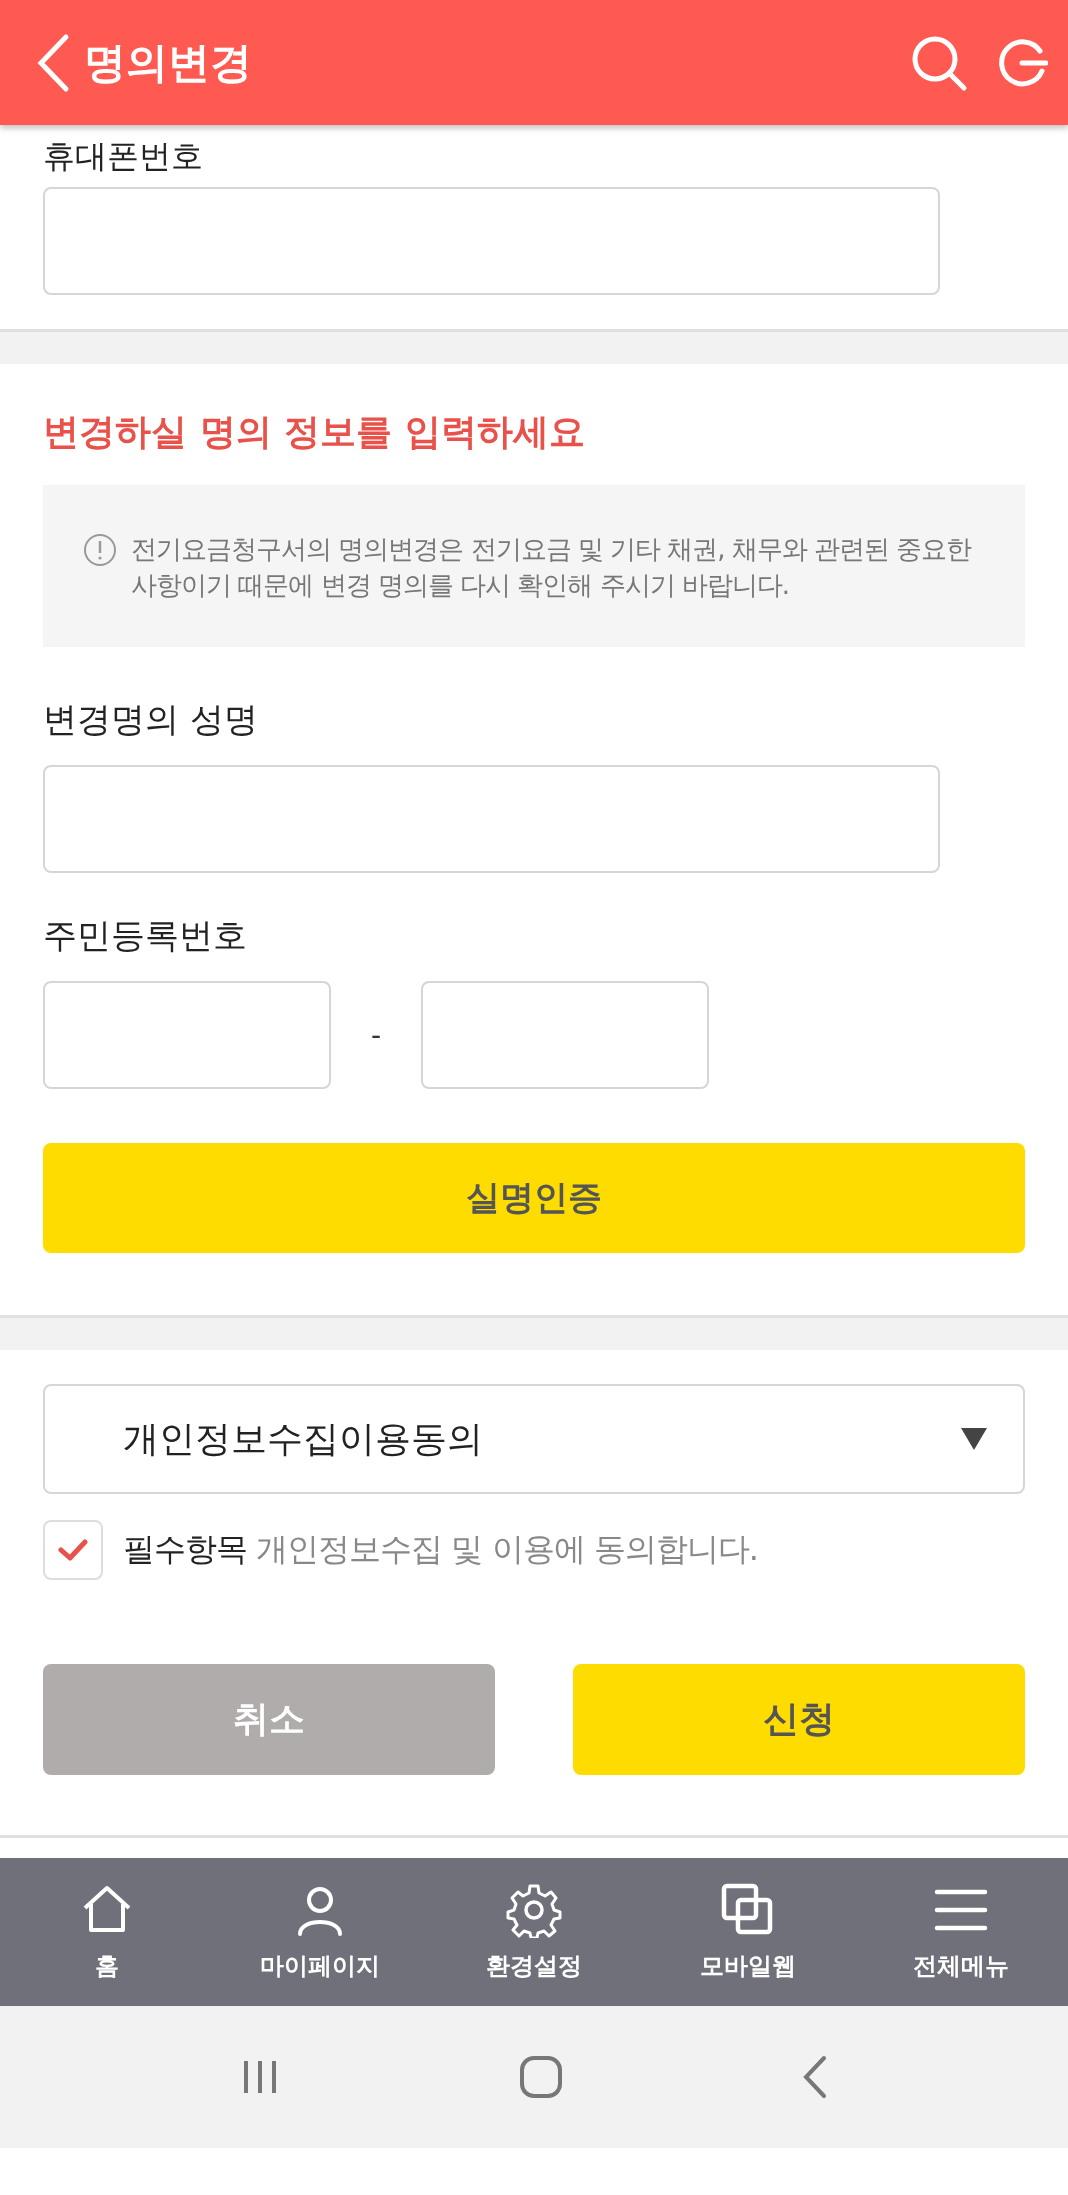  What do you see at coordinates (320, 1932) in the screenshot?
I see `nav-tab: 마이페이지` at bounding box center [320, 1932].